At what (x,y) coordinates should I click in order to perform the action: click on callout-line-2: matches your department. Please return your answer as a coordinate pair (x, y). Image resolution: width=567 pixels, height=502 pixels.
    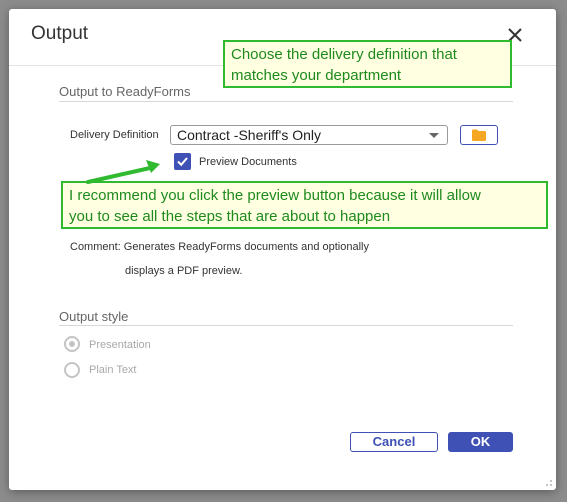
    Looking at the image, I should click on (316, 75).